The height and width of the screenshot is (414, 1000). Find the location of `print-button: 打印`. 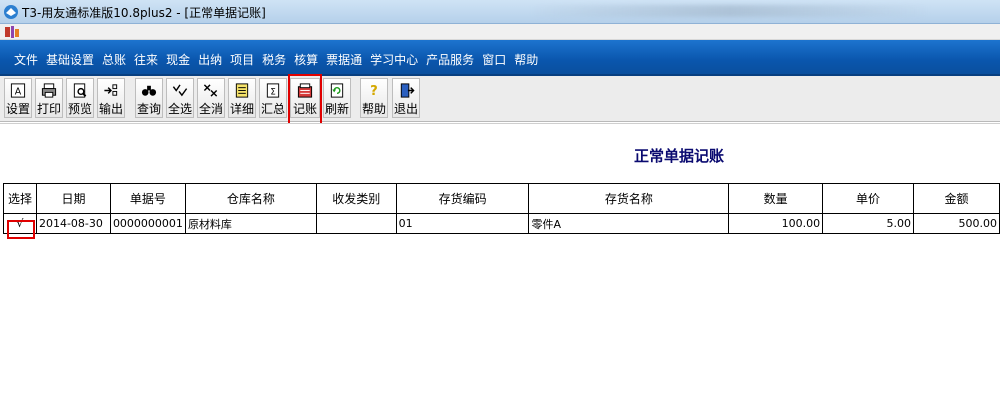

print-button: 打印 is located at coordinates (49, 98).